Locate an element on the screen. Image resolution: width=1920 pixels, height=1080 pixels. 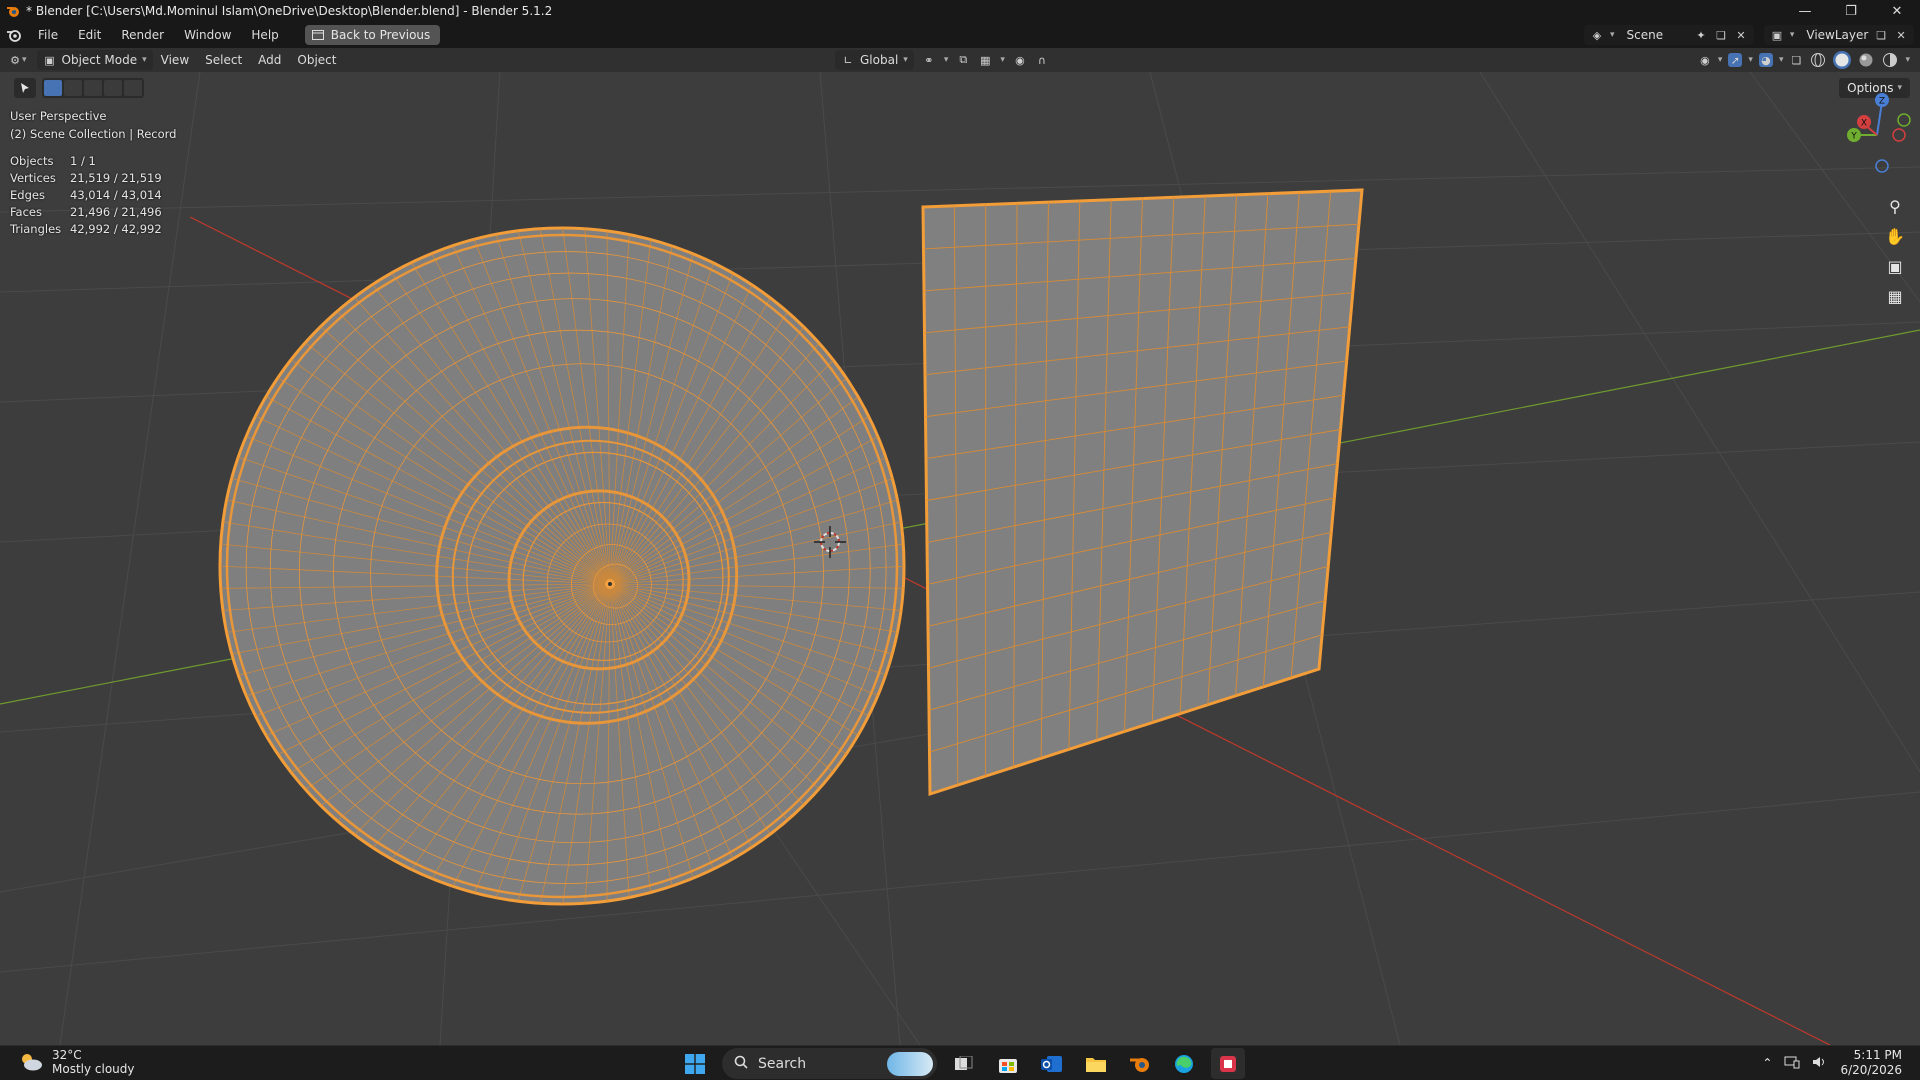
edge-browser-icon is located at coordinates (1184, 1063).